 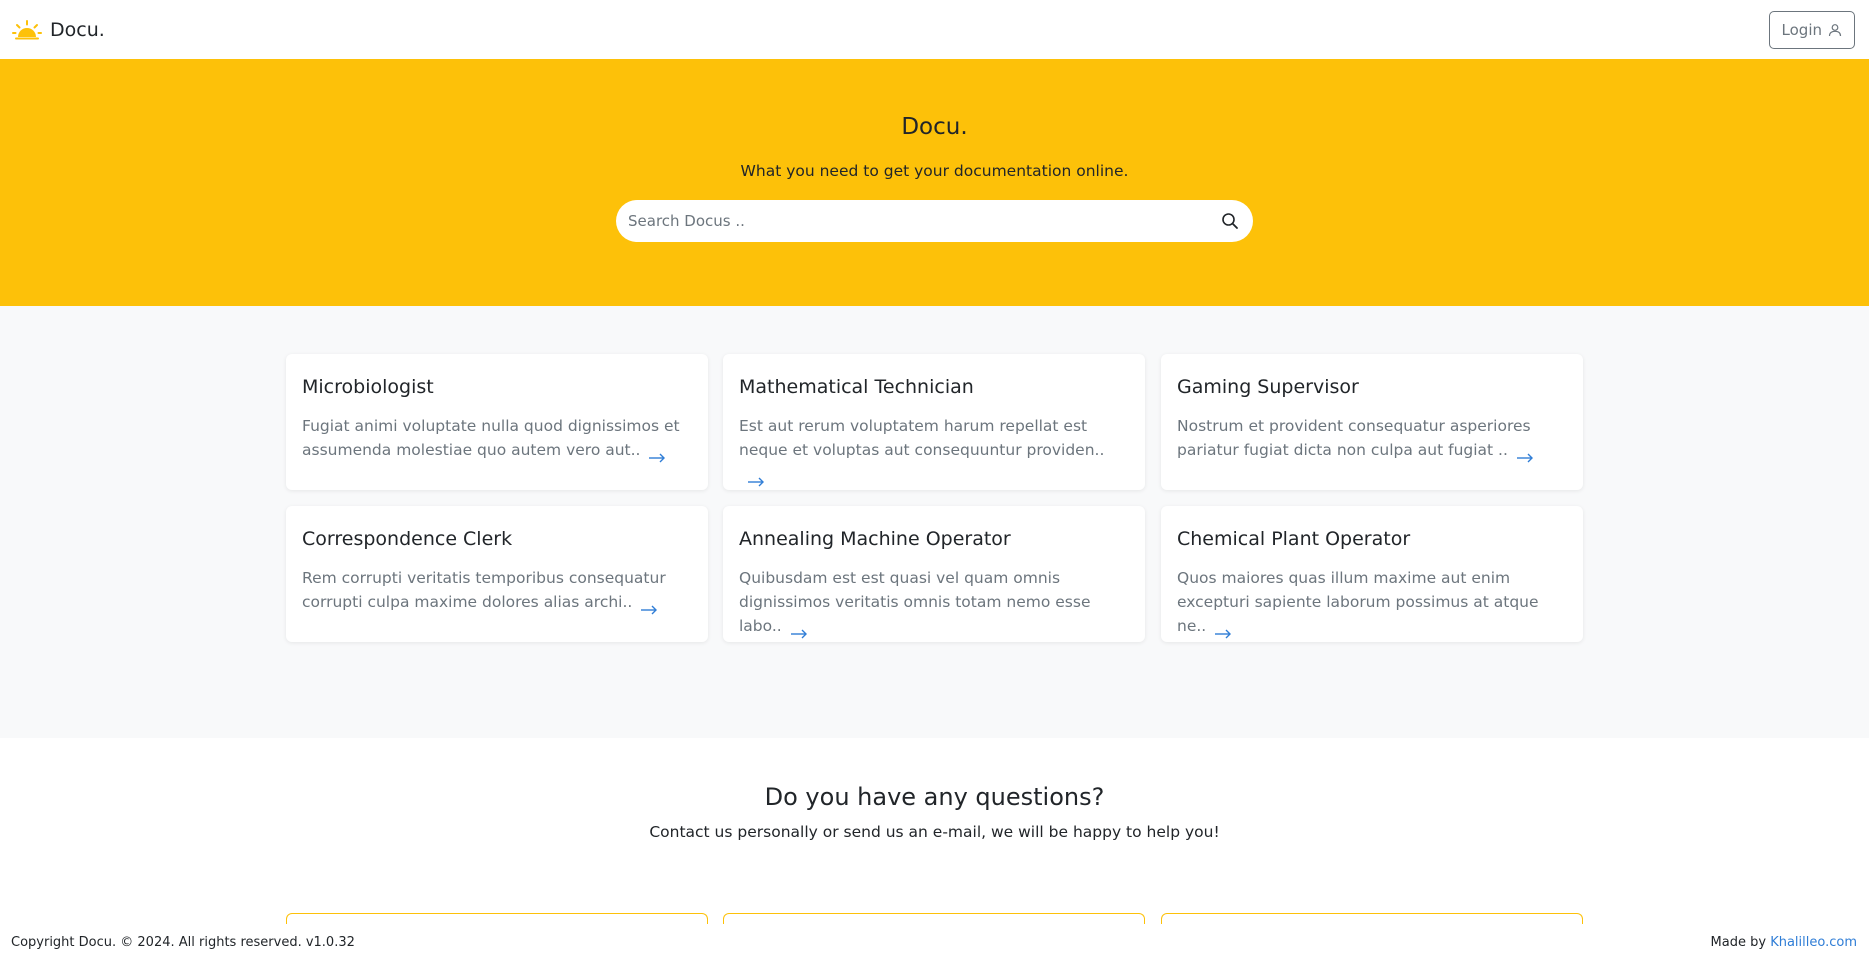 I want to click on brand-name: Docu., so click(x=77, y=29).